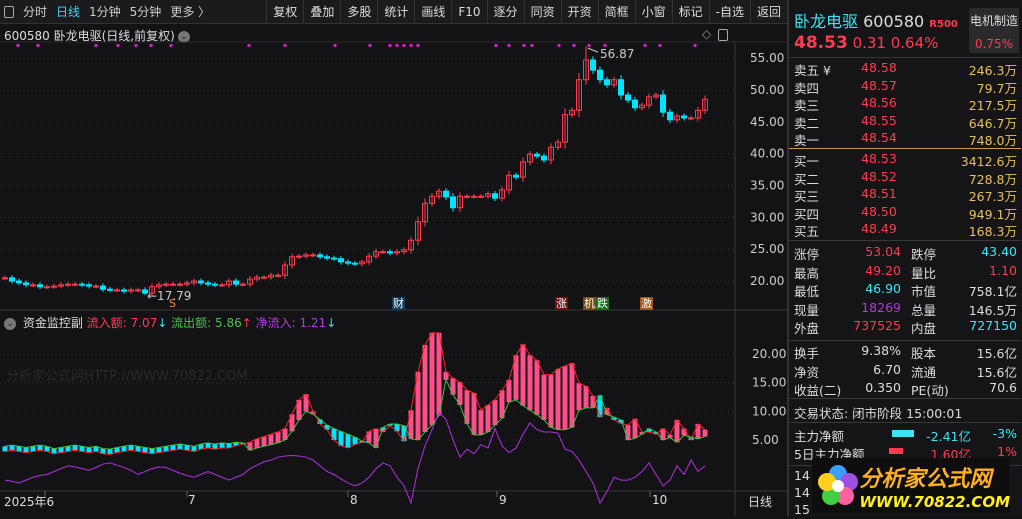 The height and width of the screenshot is (519, 1022). Describe the element at coordinates (996, 88) in the screenshot. I see `quote-cell: 79.7万` at that location.